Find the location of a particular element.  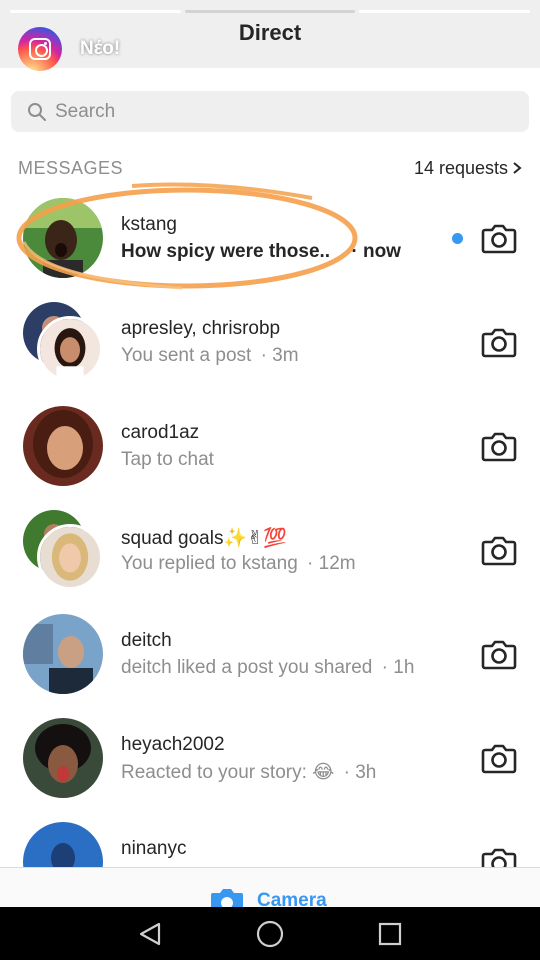

thread-row: kstang How spicy were those.. · now is located at coordinates (270, 238).